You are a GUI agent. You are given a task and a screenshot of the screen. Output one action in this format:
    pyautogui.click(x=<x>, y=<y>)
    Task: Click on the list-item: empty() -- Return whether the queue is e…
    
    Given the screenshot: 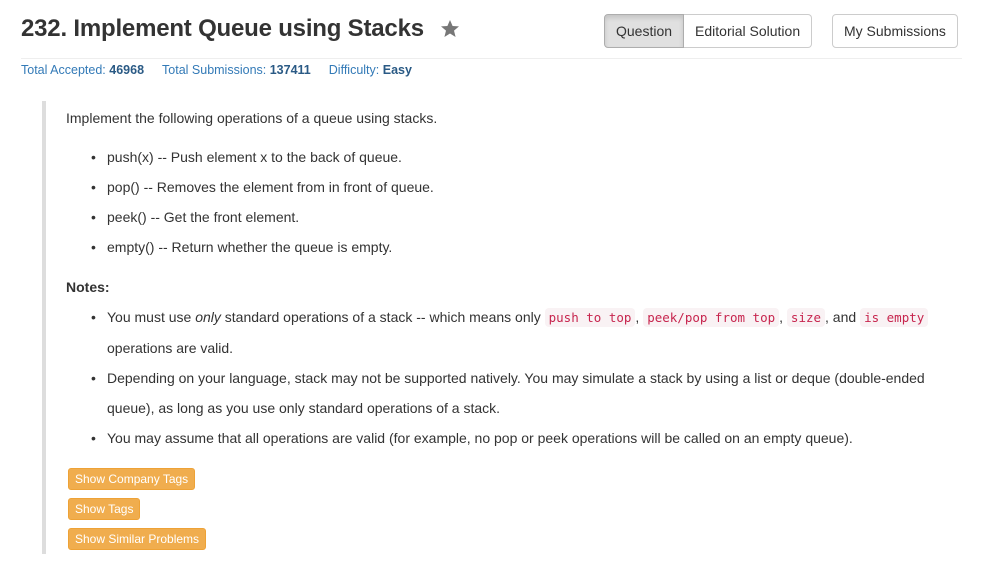 What is the action you would take?
    pyautogui.click(x=262, y=247)
    